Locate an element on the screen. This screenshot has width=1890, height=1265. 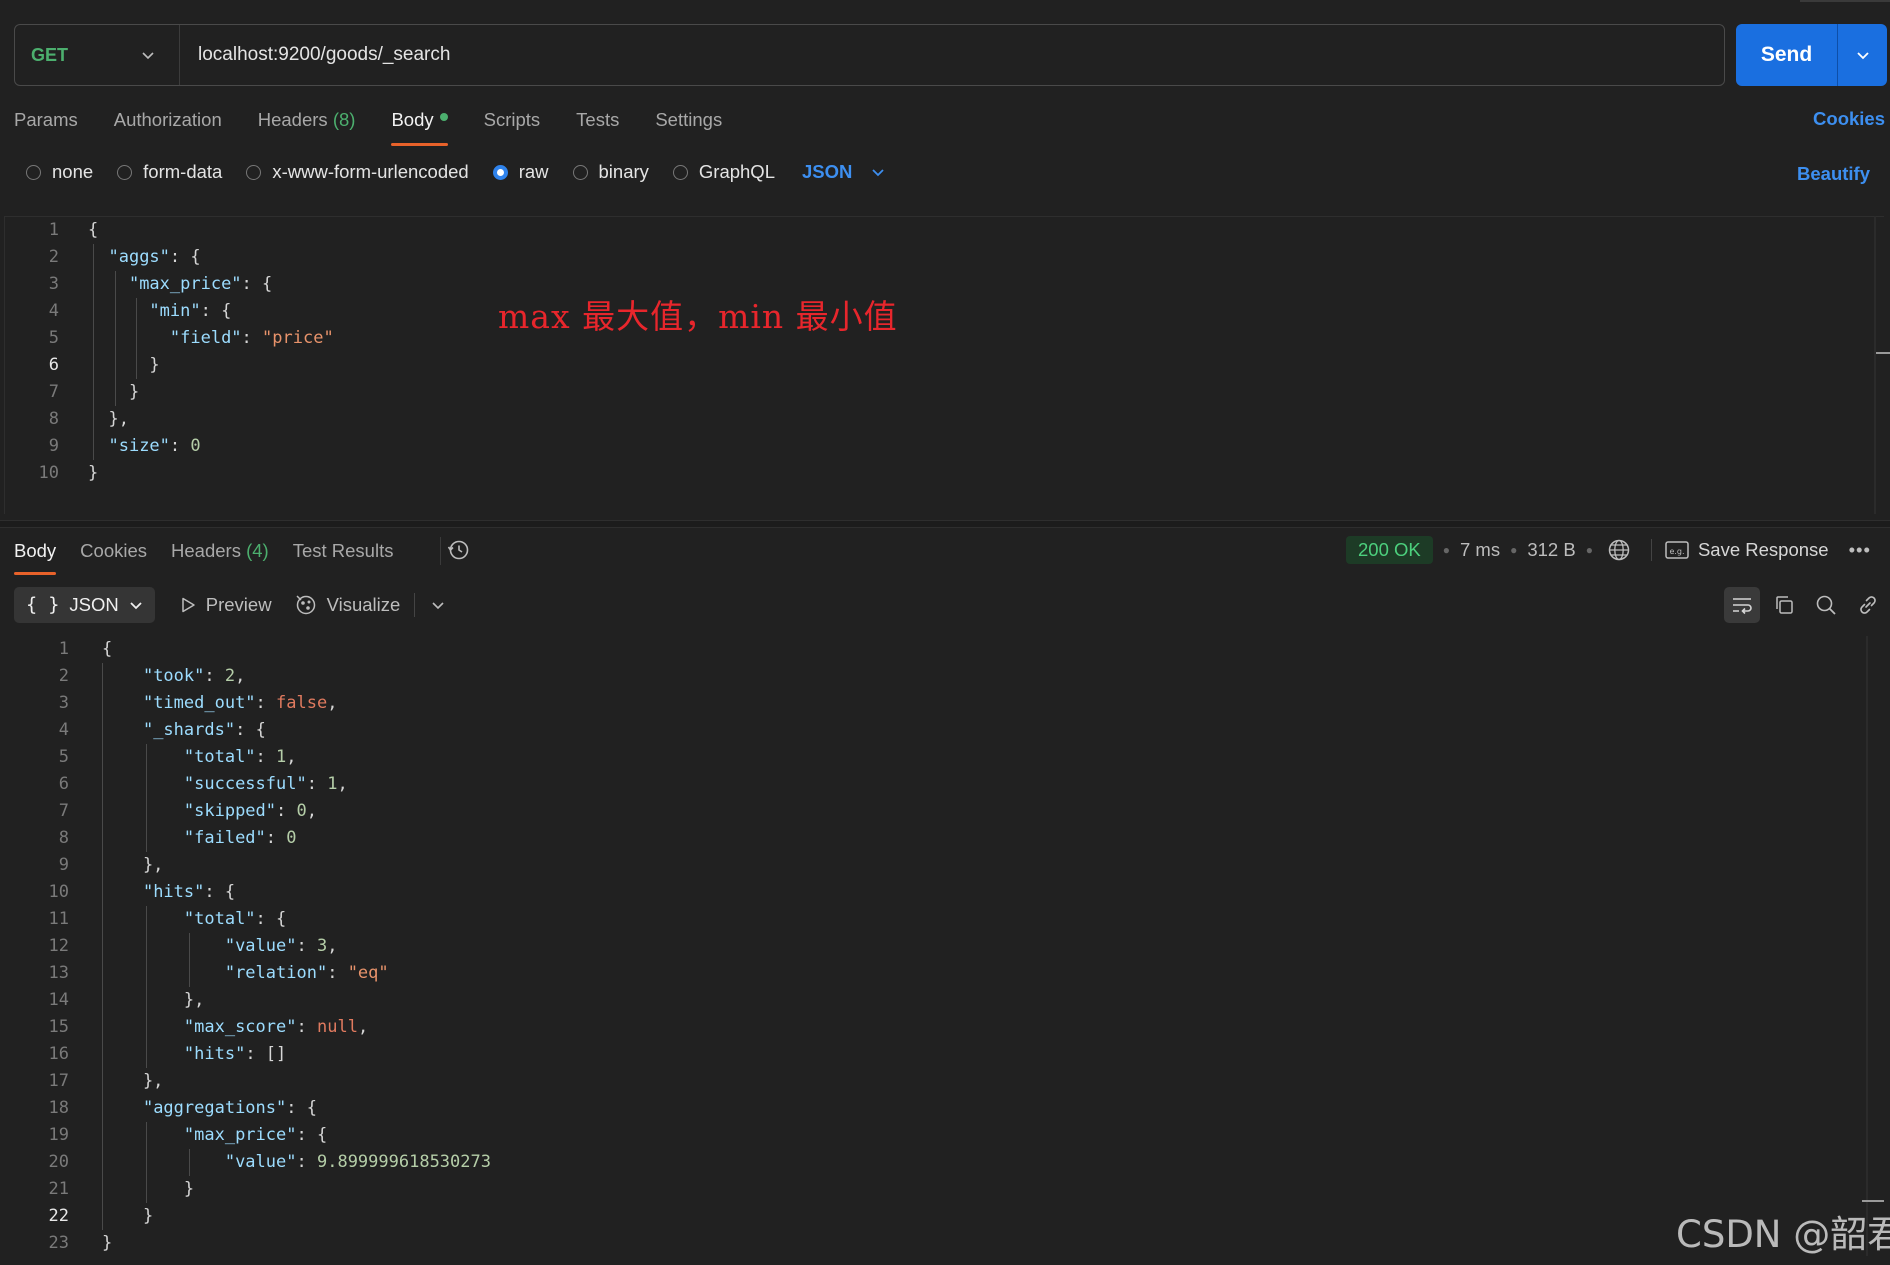
tab-scripts: Scripts is located at coordinates (512, 126).